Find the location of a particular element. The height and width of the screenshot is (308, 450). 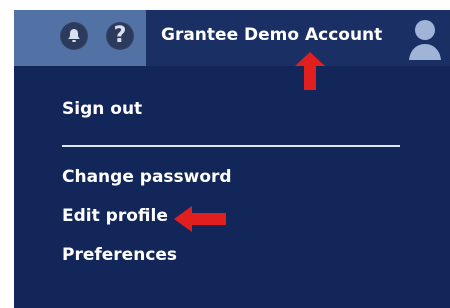

bell-icon is located at coordinates (74, 36).